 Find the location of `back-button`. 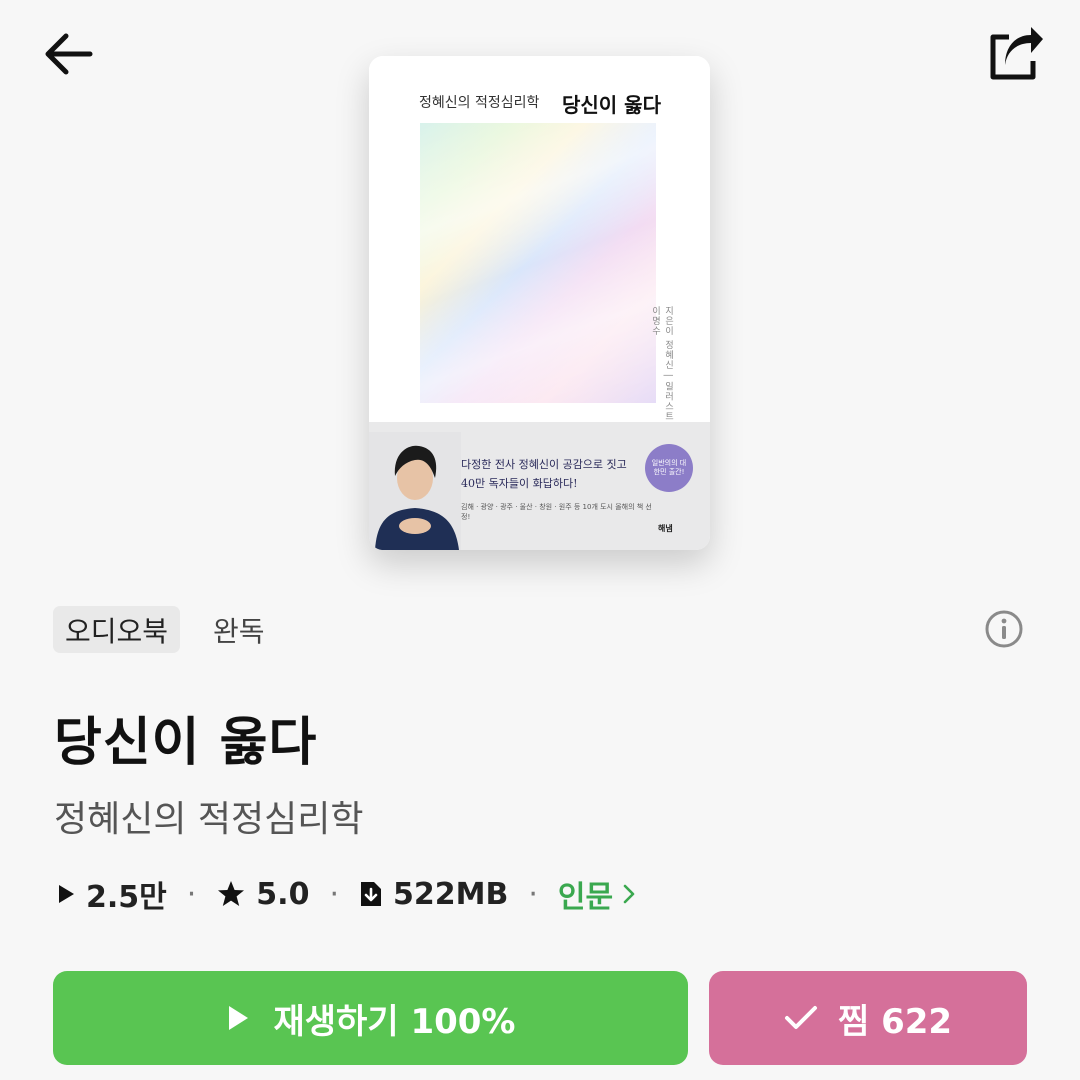

back-button is located at coordinates (68, 54).